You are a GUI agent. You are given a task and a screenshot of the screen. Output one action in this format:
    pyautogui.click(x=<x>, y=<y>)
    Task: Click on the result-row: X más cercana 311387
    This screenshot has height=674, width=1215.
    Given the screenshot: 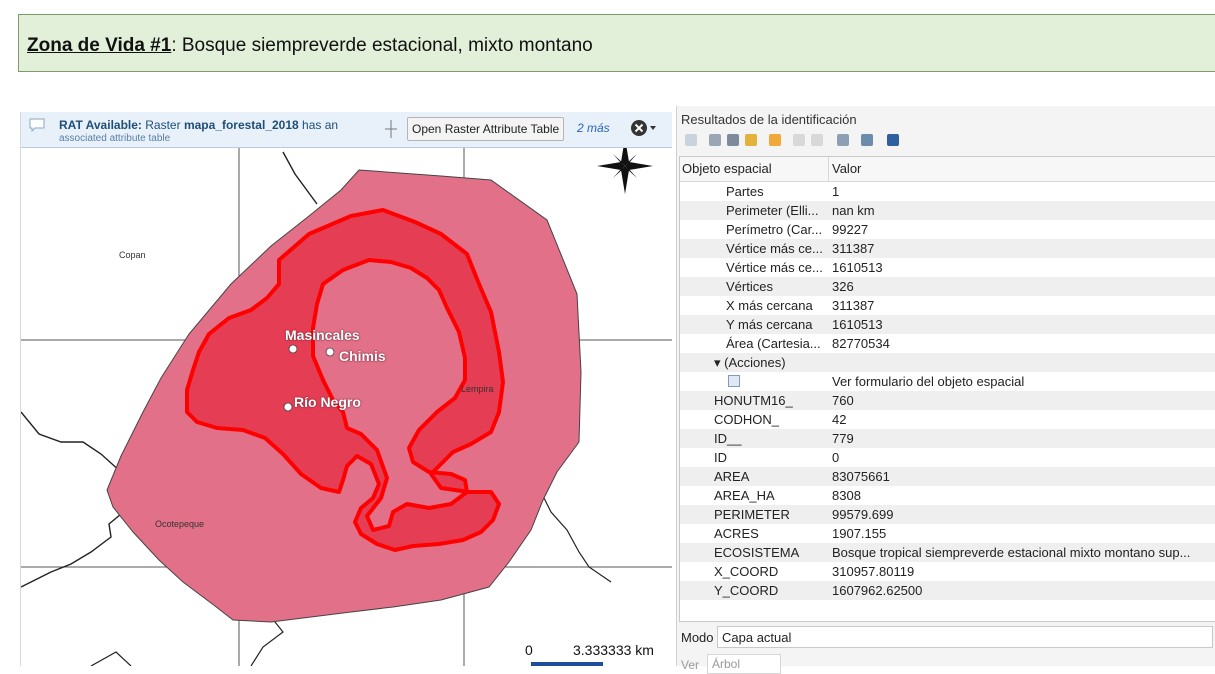 What is the action you would take?
    pyautogui.click(x=947, y=305)
    